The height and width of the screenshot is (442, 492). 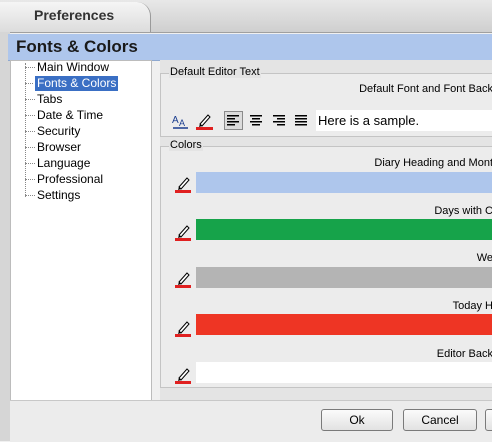 I want to click on align-left-icon, so click(x=233, y=120).